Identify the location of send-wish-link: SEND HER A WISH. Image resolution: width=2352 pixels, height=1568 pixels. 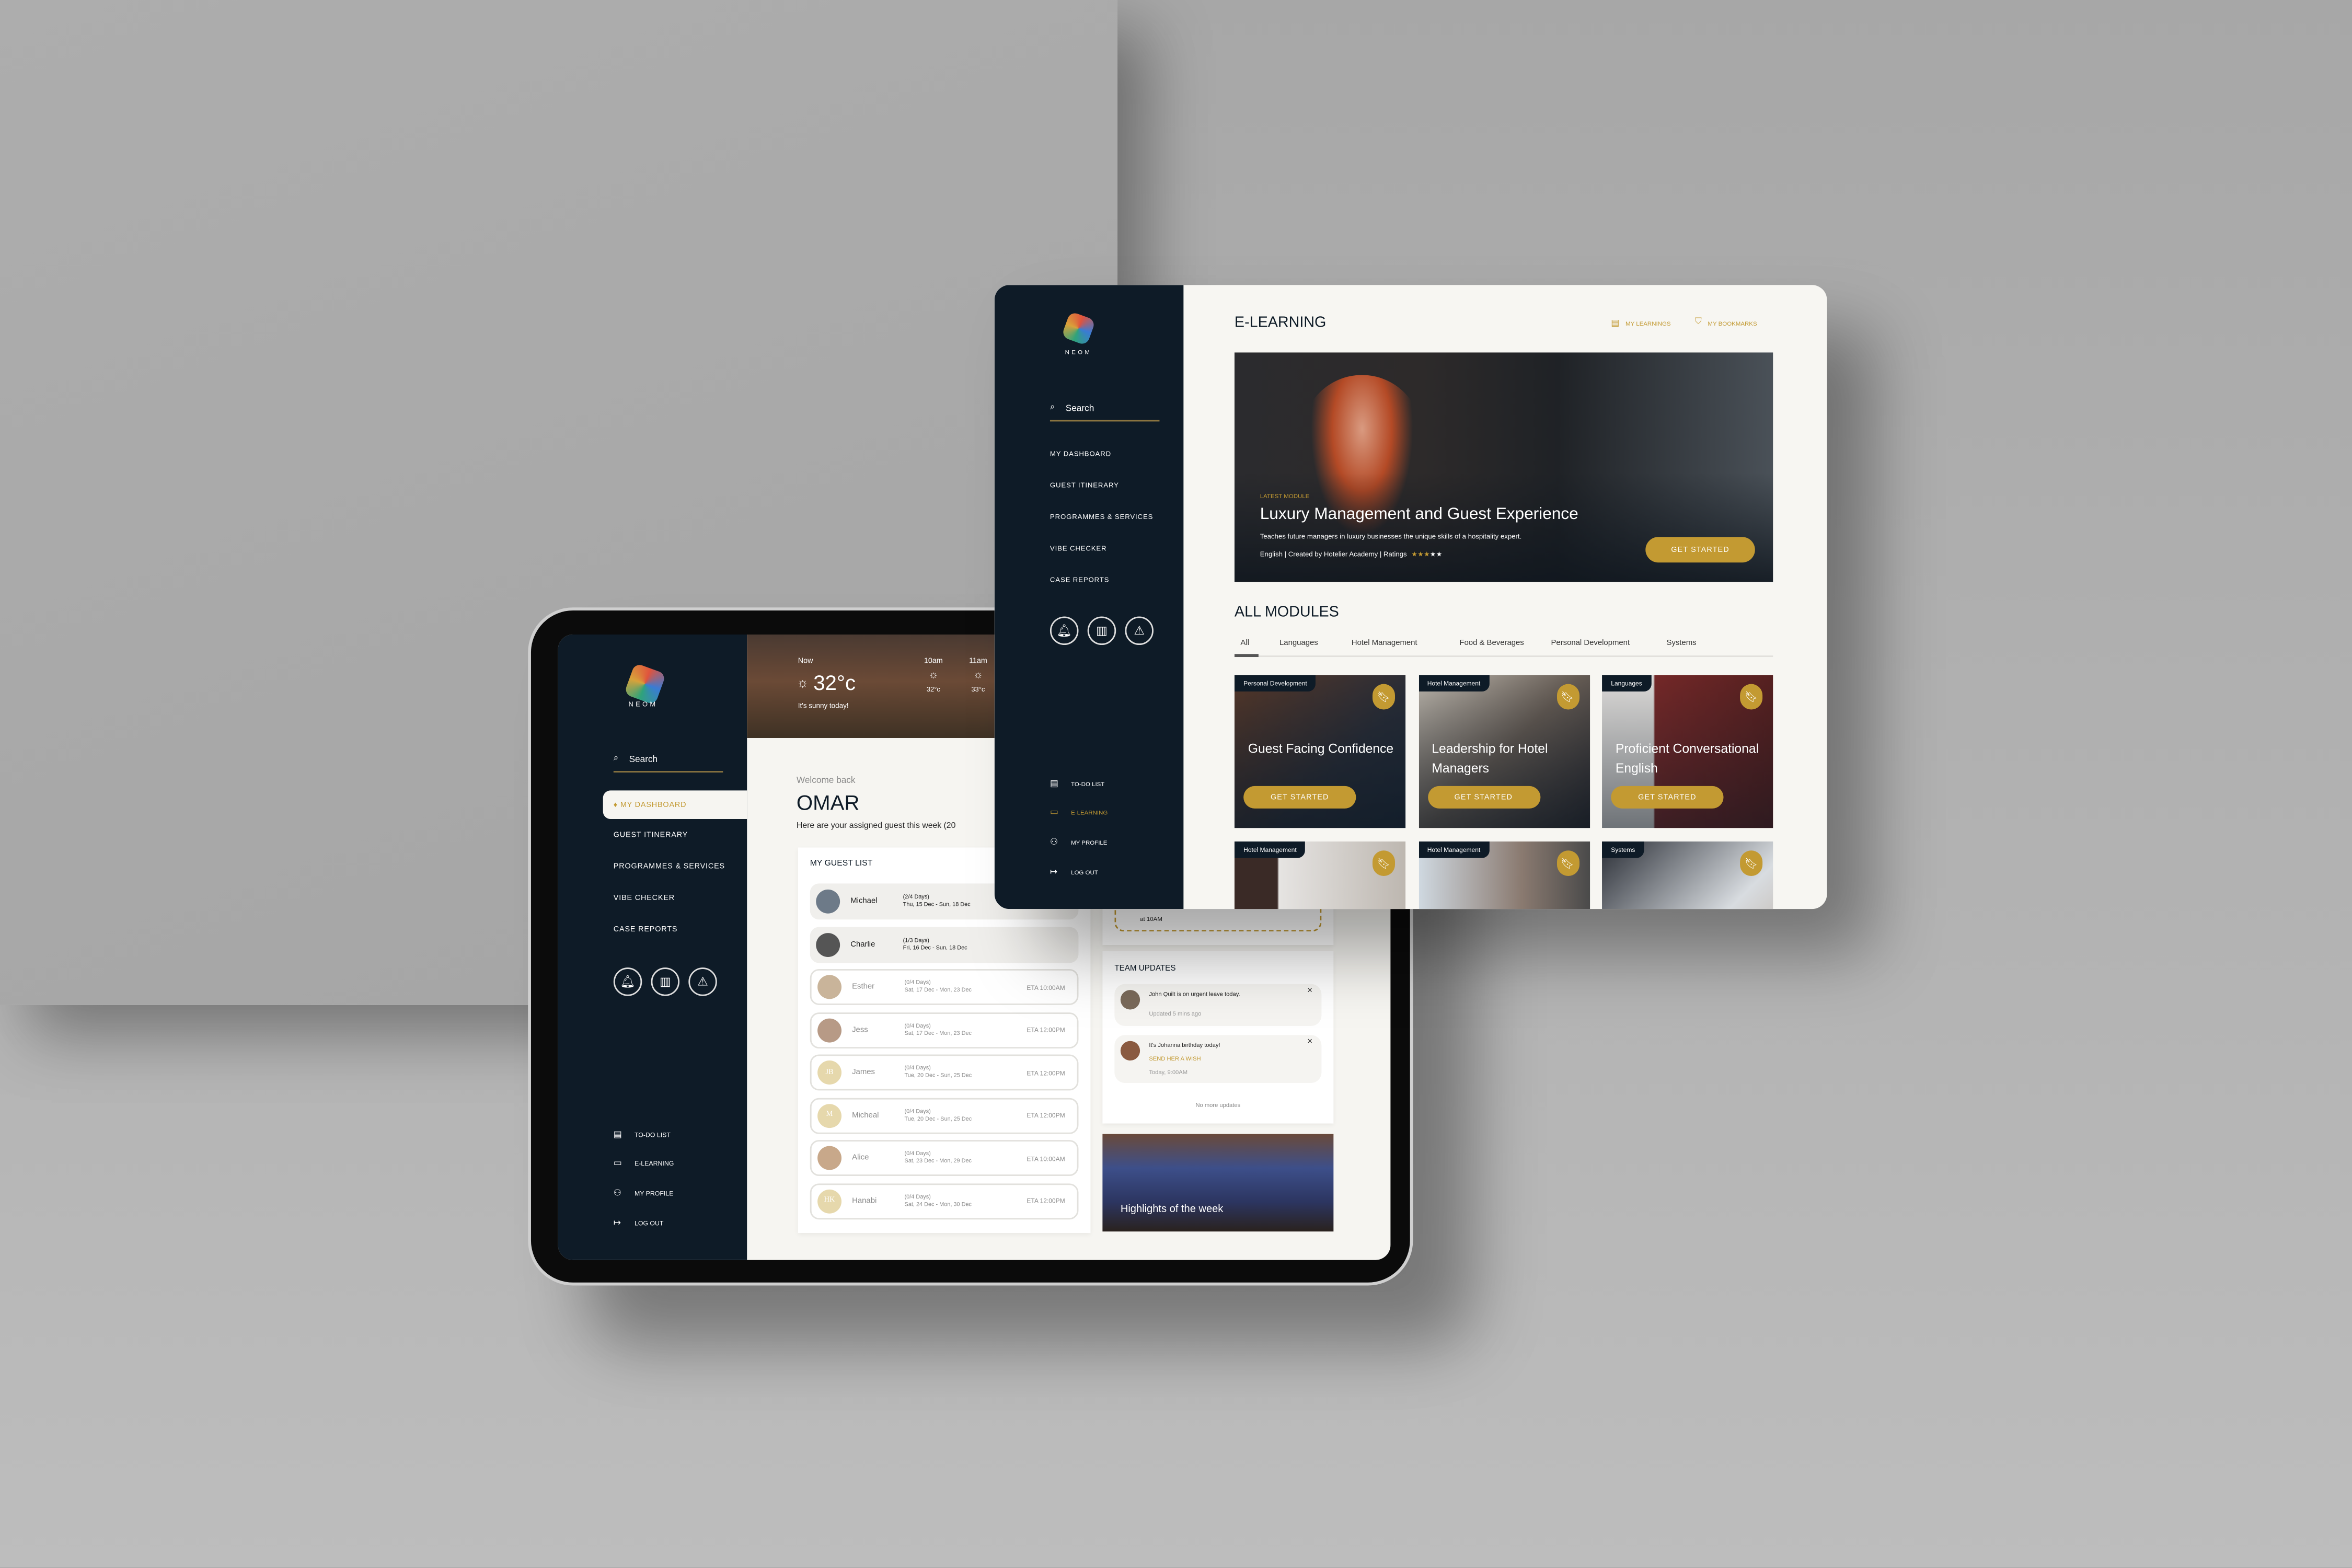
(1175, 1058).